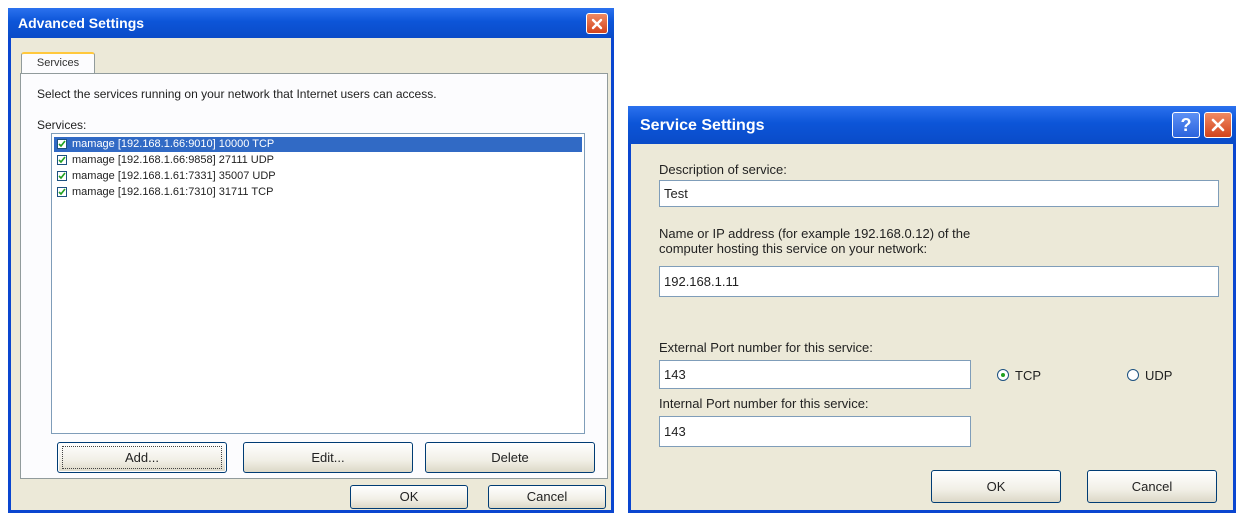 Image resolution: width=1238 pixels, height=515 pixels. What do you see at coordinates (318, 192) in the screenshot?
I see `list-item: mamage [192.168.1.61:7310] 31711 TCP` at bounding box center [318, 192].